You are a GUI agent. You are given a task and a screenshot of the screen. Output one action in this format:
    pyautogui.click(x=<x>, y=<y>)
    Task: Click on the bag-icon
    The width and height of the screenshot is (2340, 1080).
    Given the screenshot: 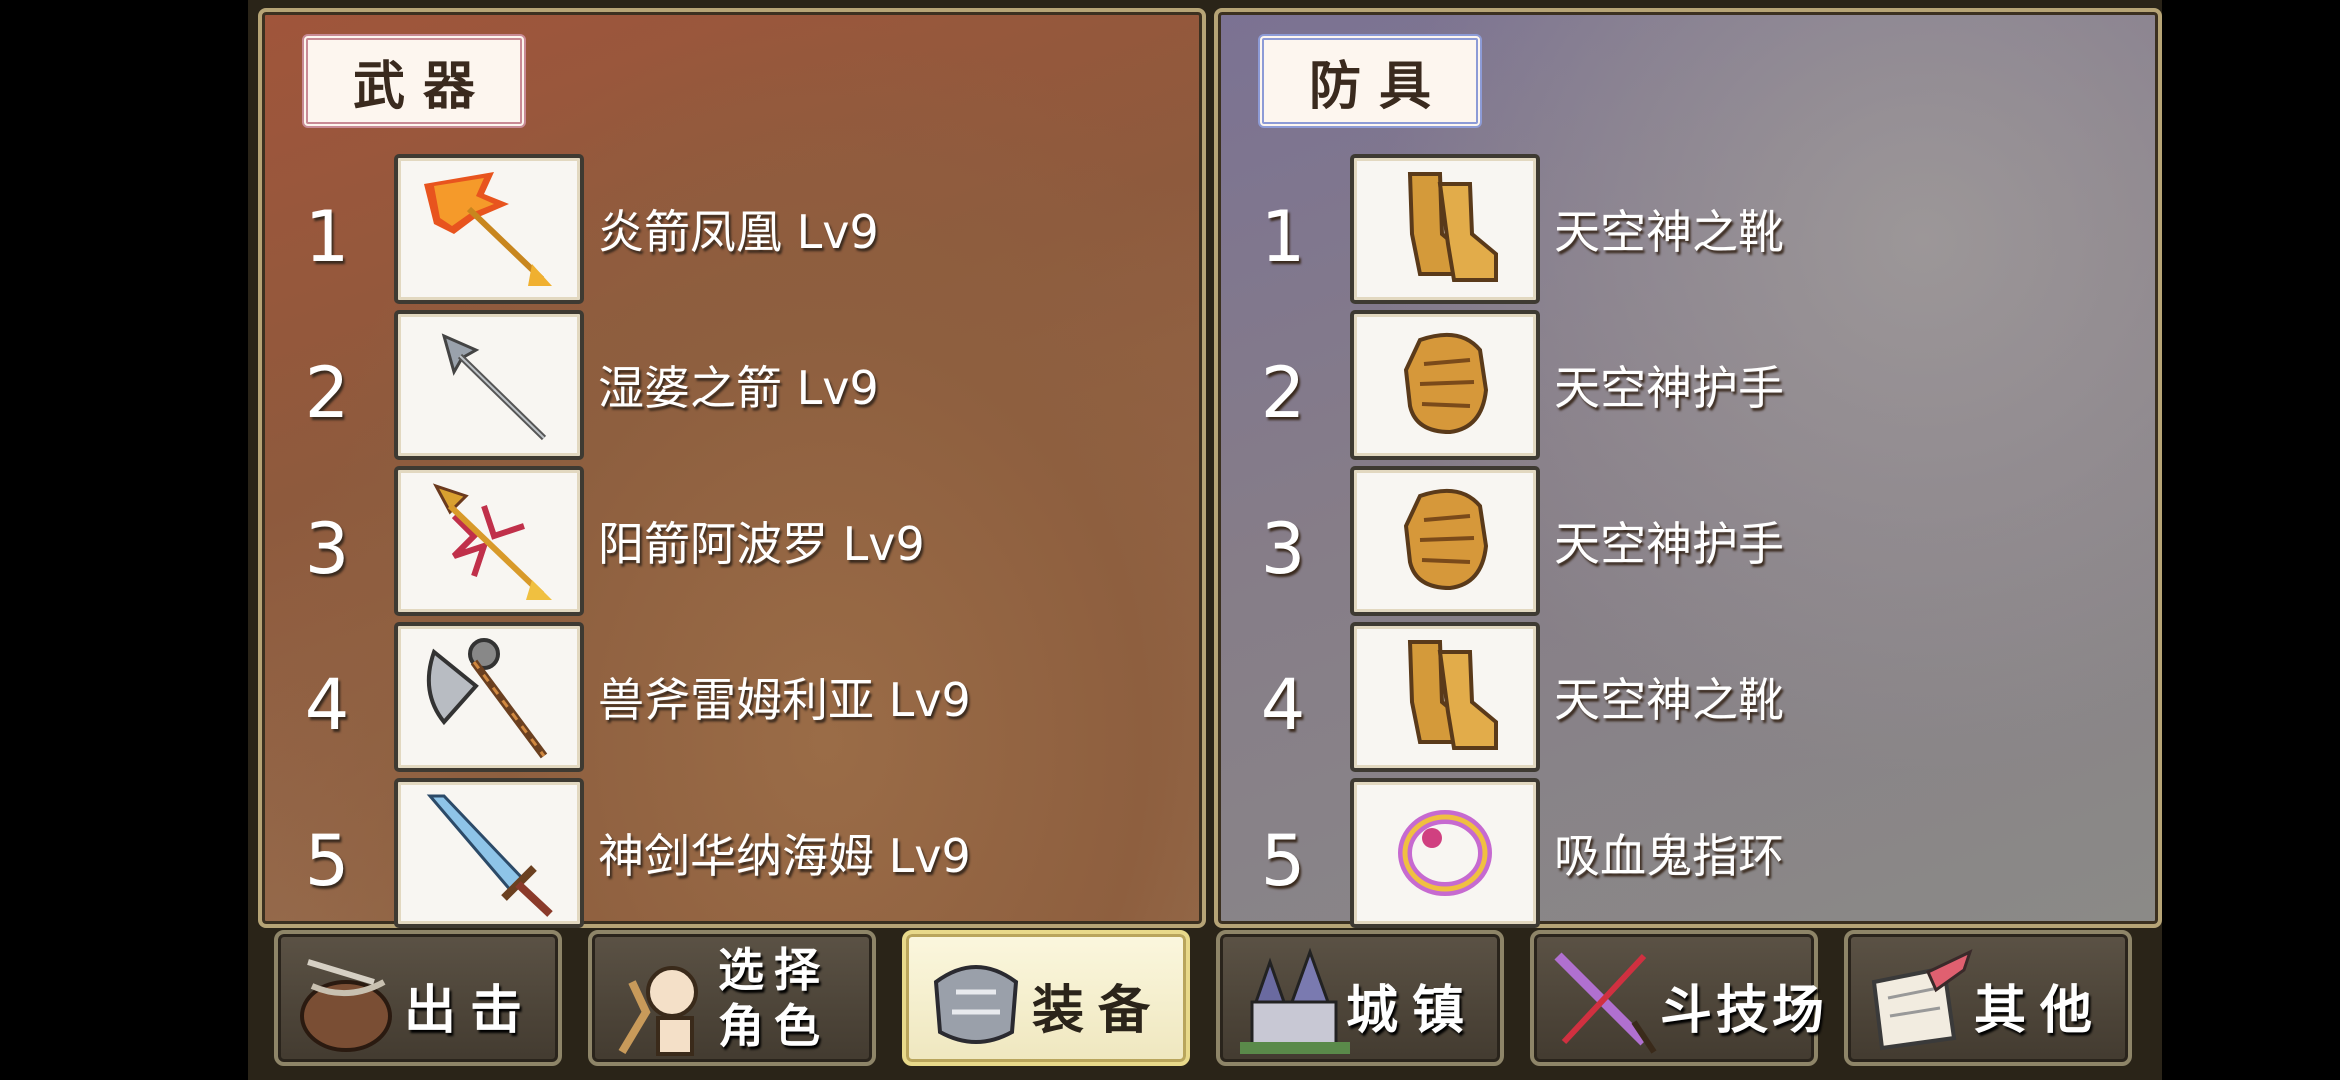 What is the action you would take?
    pyautogui.click(x=346, y=1005)
    